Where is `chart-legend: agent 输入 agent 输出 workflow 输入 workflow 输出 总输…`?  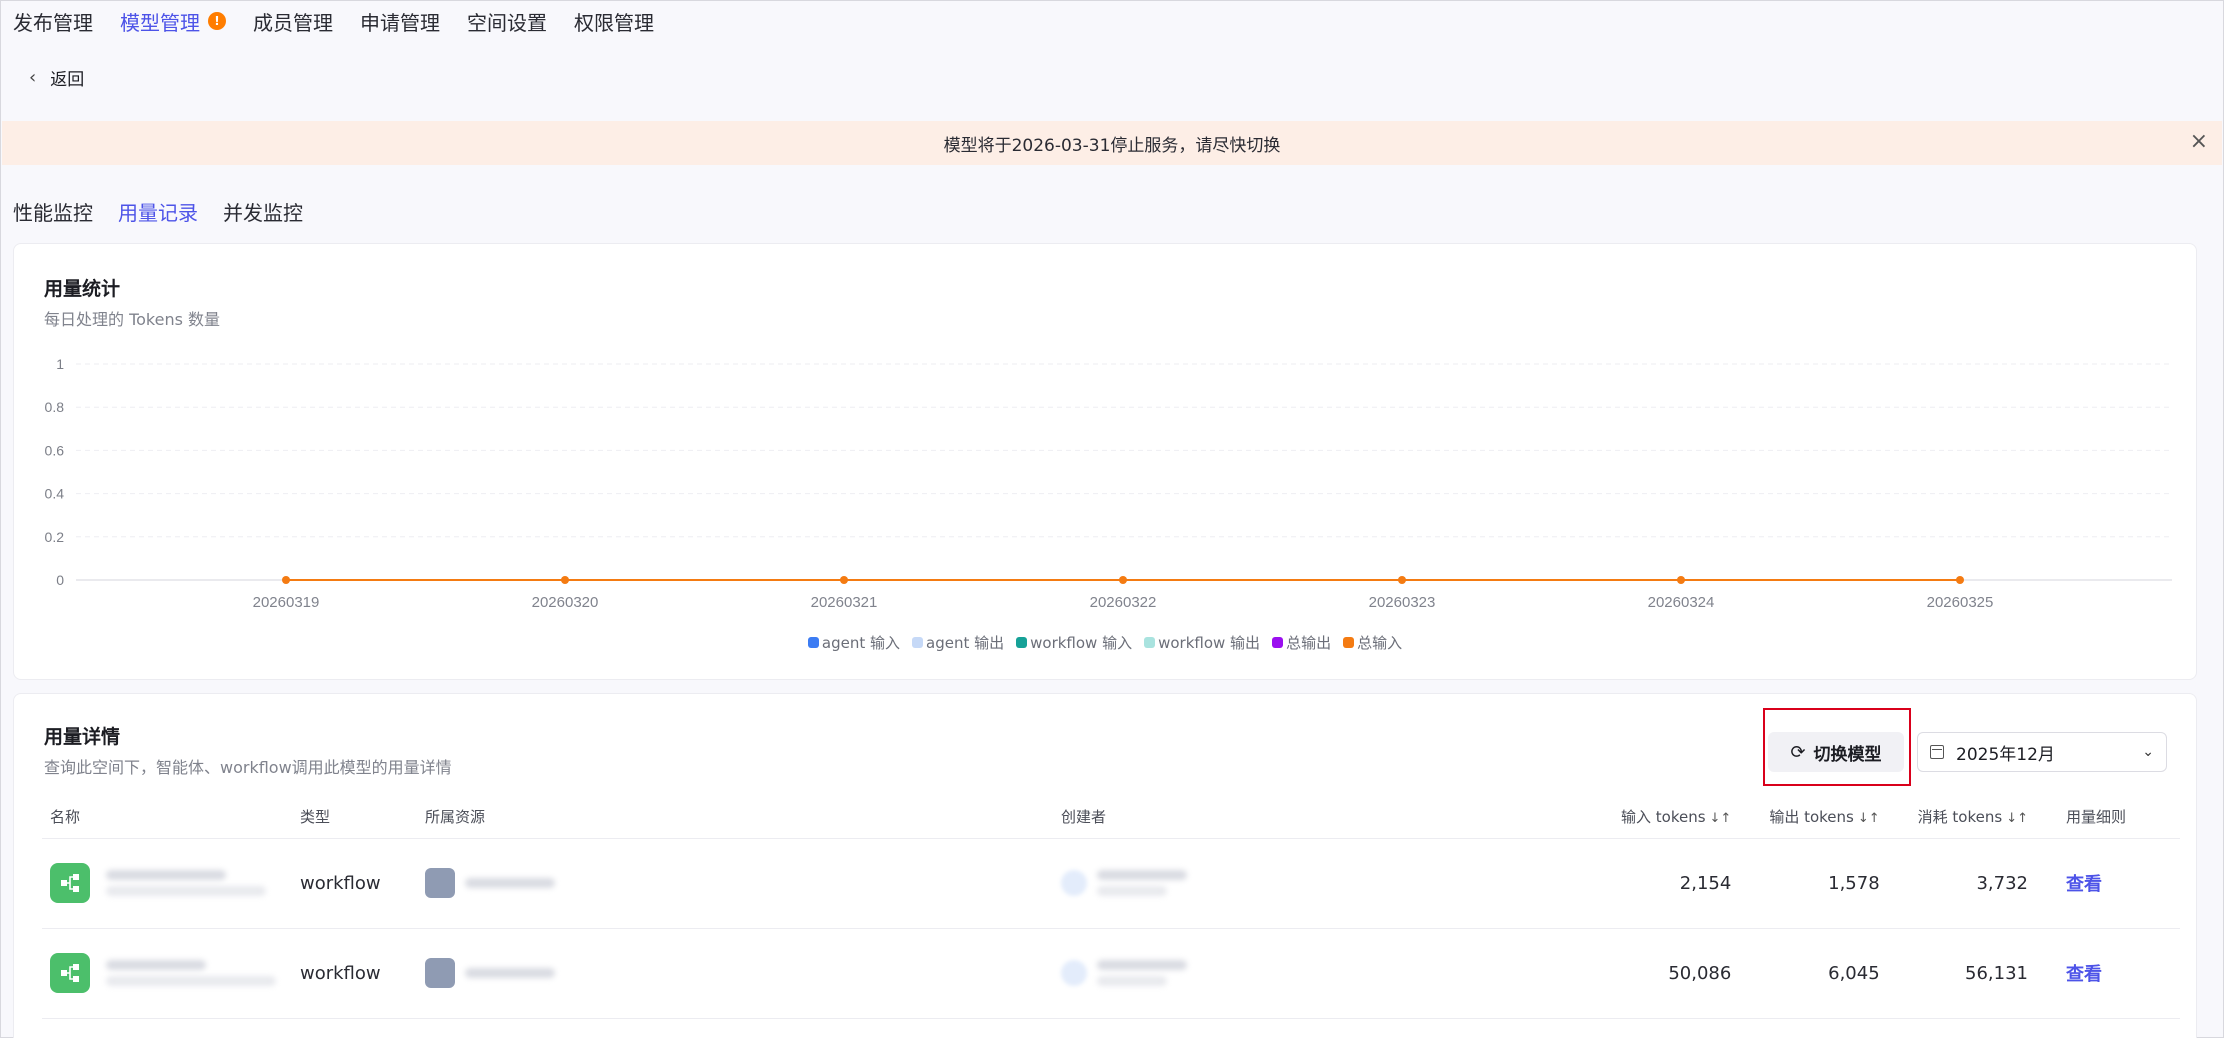 chart-legend: agent 输入 agent 输出 workflow 输入 workflow 输出 总输… is located at coordinates (1105, 642).